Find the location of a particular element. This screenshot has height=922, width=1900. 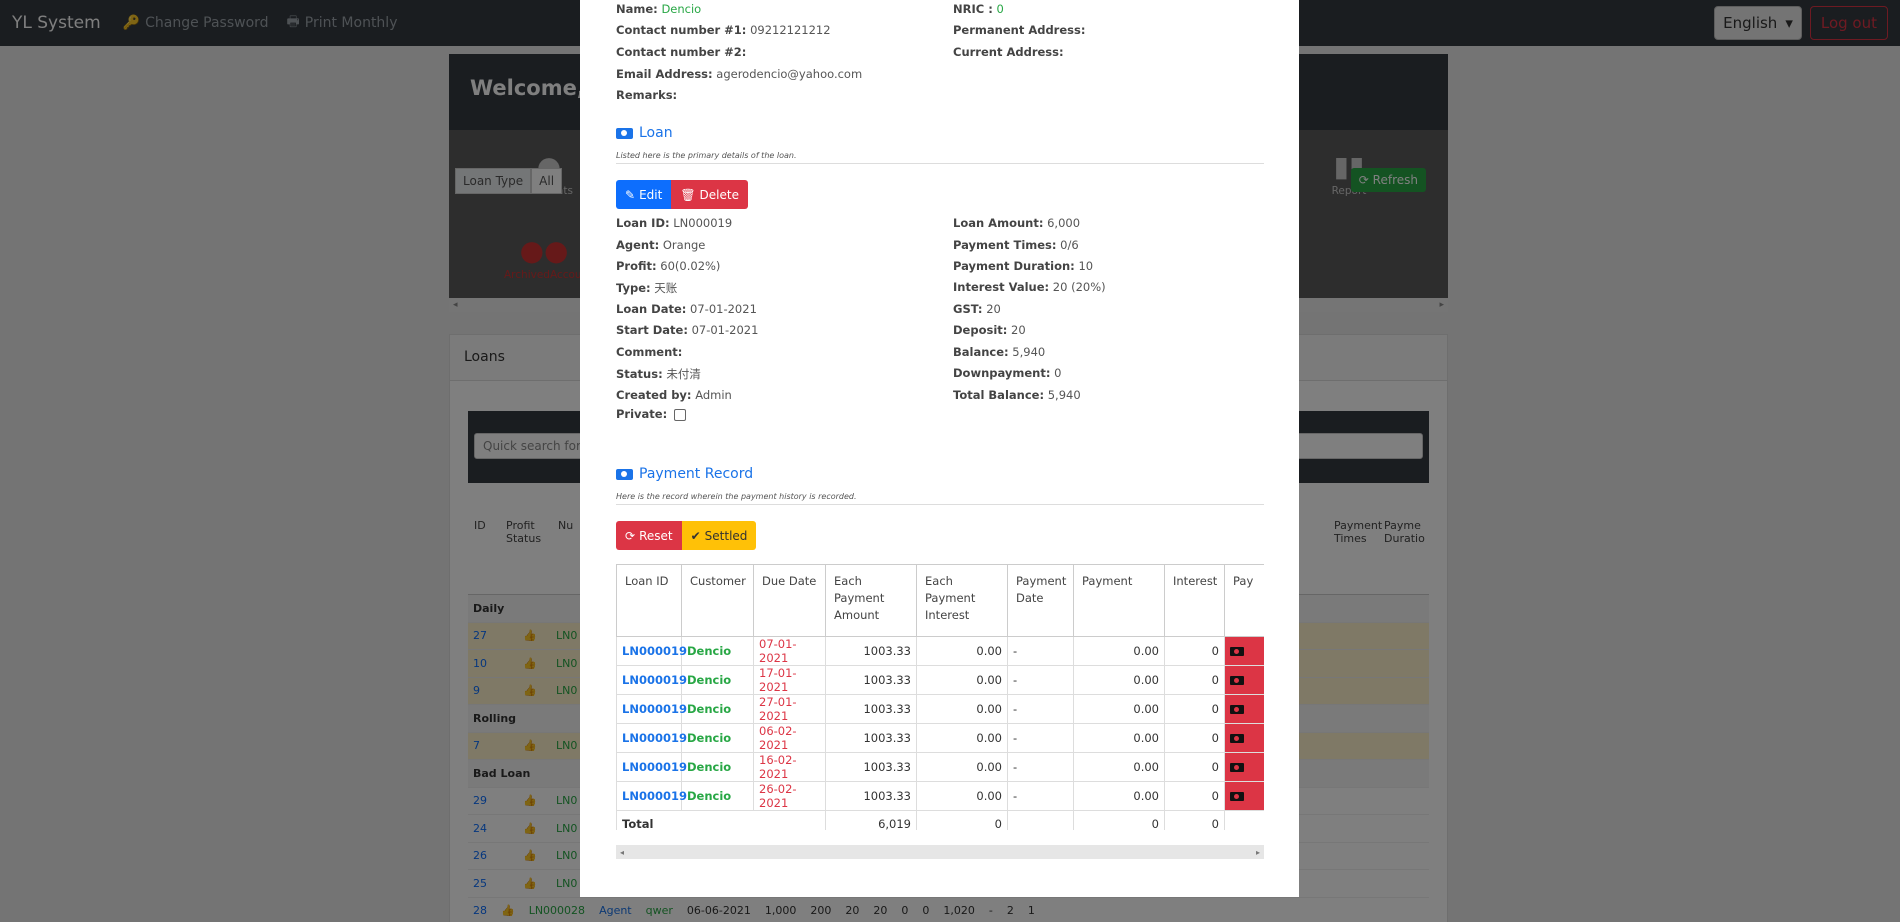

field-value: 0/6 is located at coordinates (1069, 245).